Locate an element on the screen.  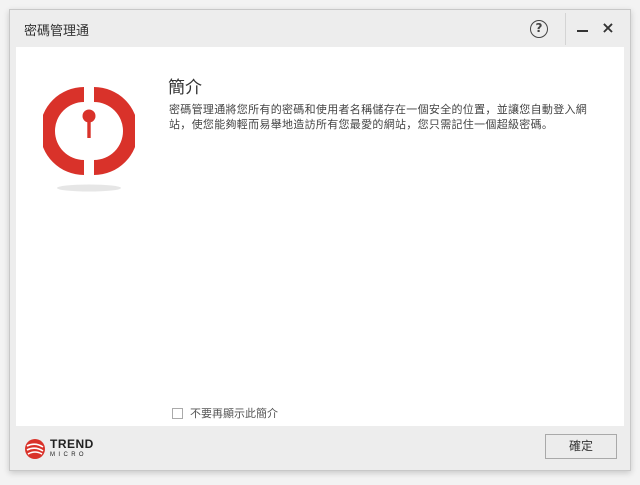
title-divider is located at coordinates (565, 29).